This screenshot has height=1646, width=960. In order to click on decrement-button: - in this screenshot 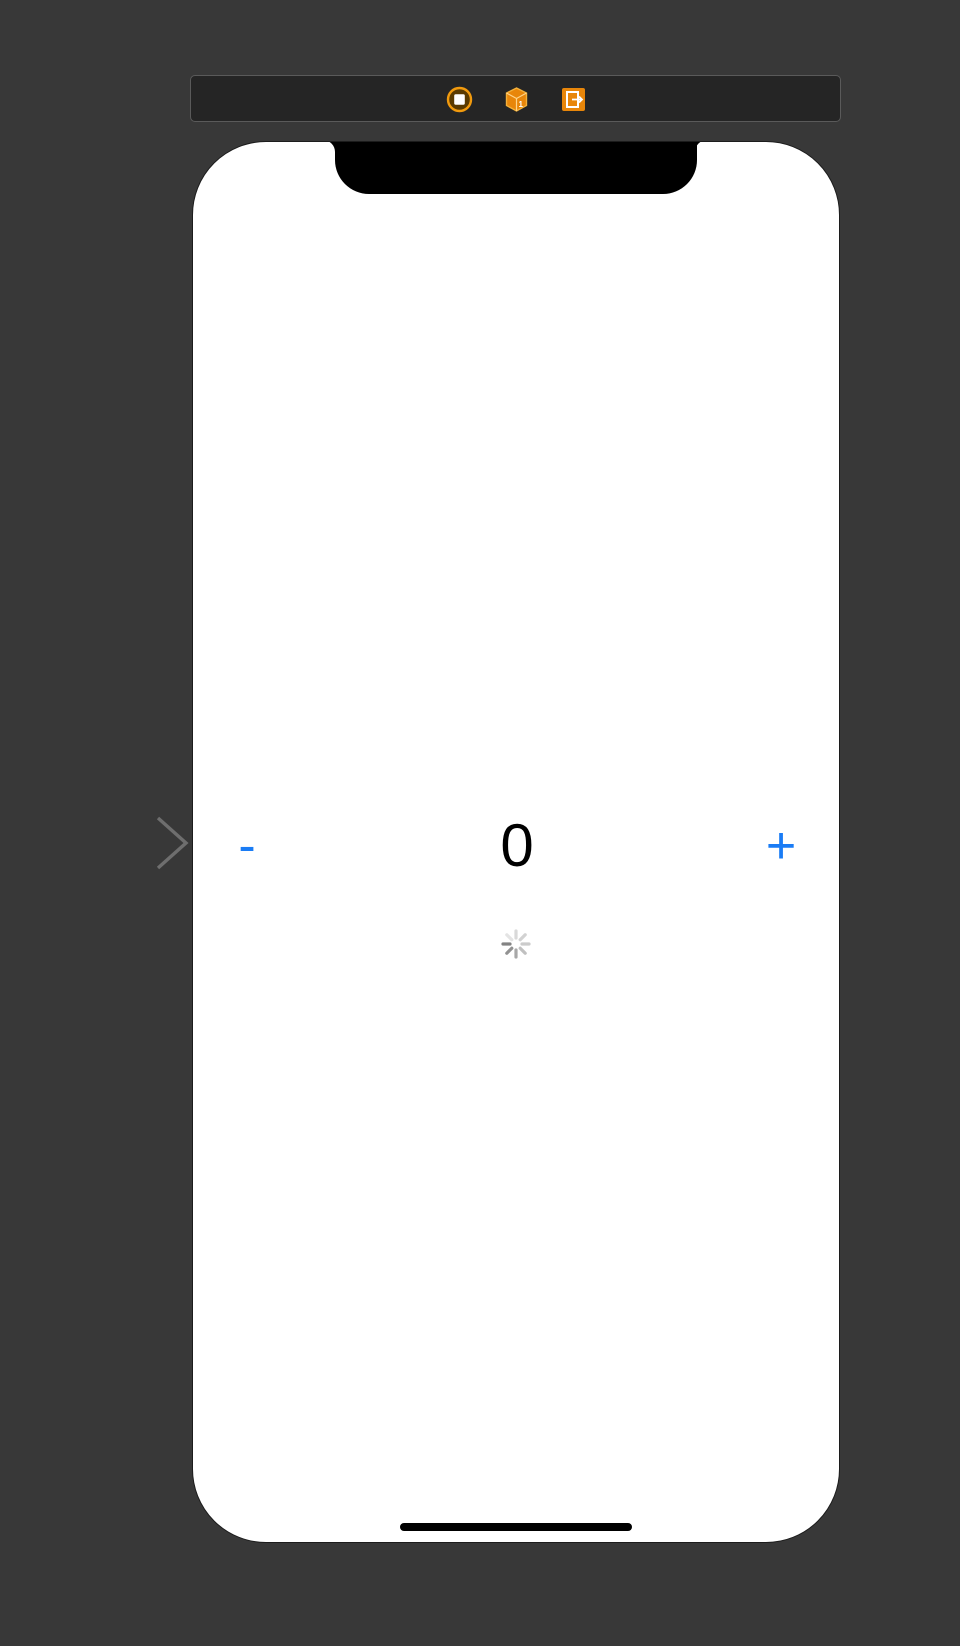, I will do `click(247, 846)`.